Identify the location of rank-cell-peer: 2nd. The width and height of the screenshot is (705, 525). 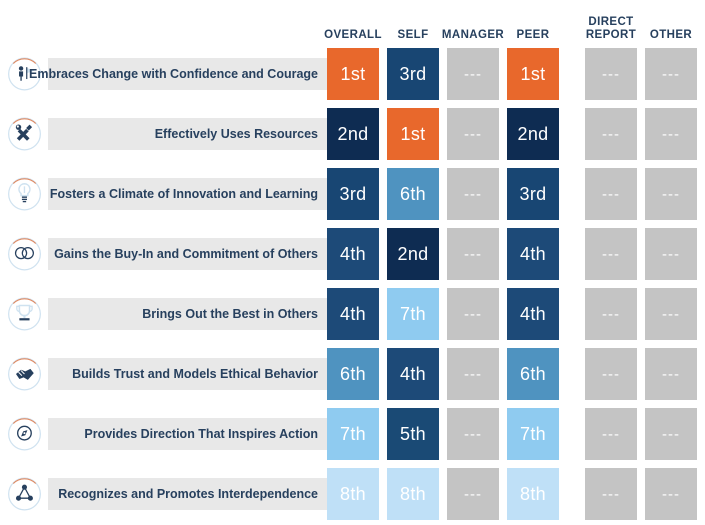
(533, 134).